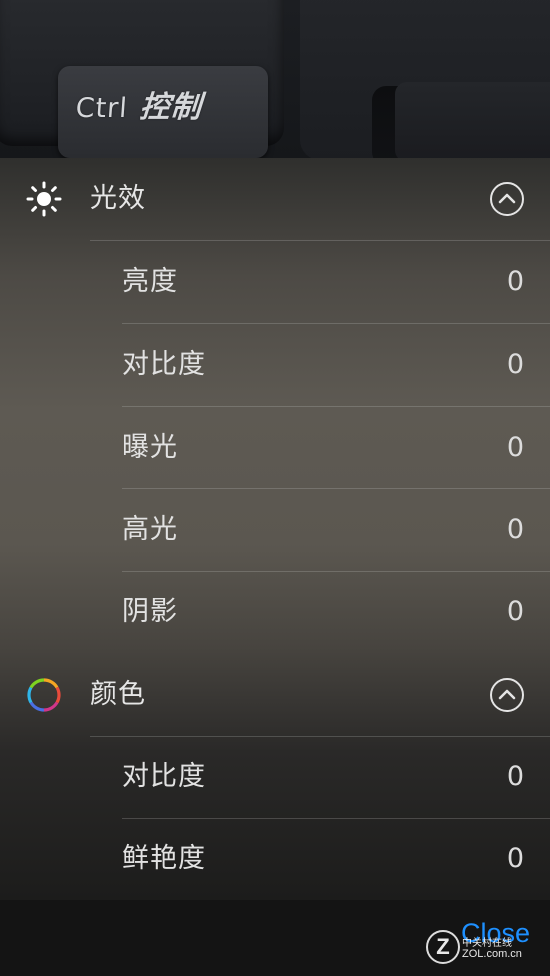 The width and height of the screenshot is (550, 976). What do you see at coordinates (275, 777) in the screenshot?
I see `list-item-color-contrast: 对比度 0` at bounding box center [275, 777].